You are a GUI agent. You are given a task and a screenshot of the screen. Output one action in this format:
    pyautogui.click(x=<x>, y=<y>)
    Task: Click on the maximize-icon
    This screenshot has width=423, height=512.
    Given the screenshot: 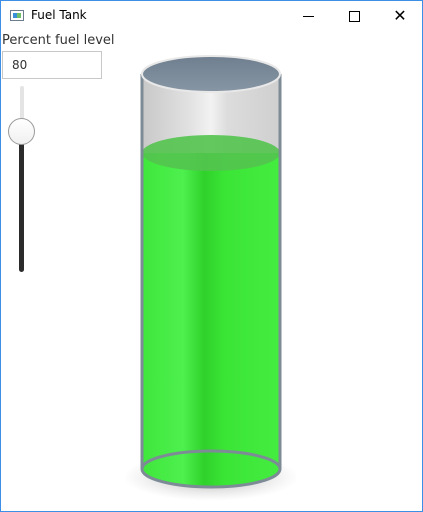 What is the action you would take?
    pyautogui.click(x=354, y=16)
    